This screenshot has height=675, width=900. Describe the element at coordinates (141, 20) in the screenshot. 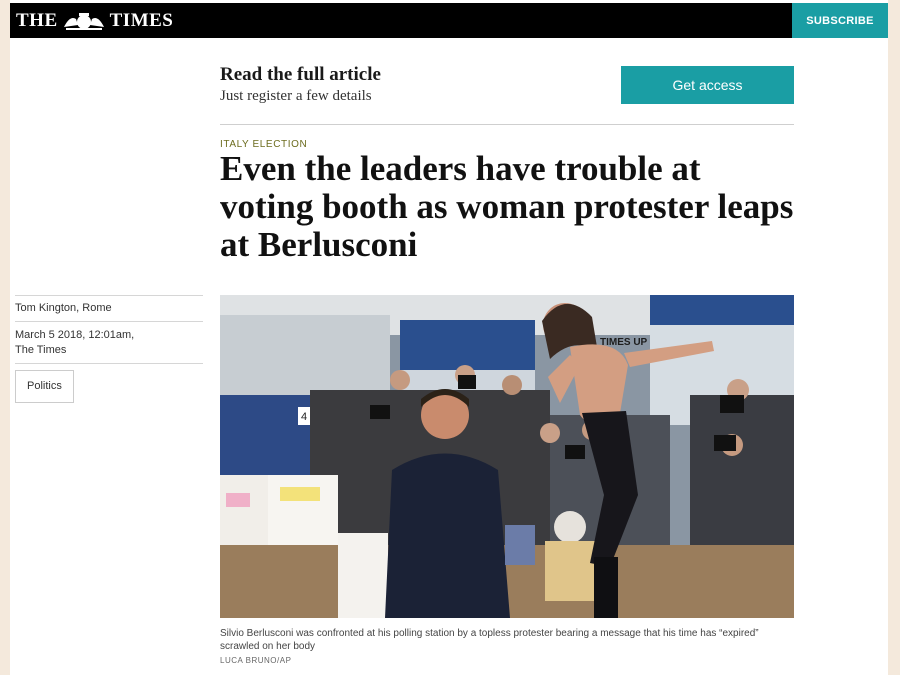

I see `logo-text-times: TIMES` at that location.